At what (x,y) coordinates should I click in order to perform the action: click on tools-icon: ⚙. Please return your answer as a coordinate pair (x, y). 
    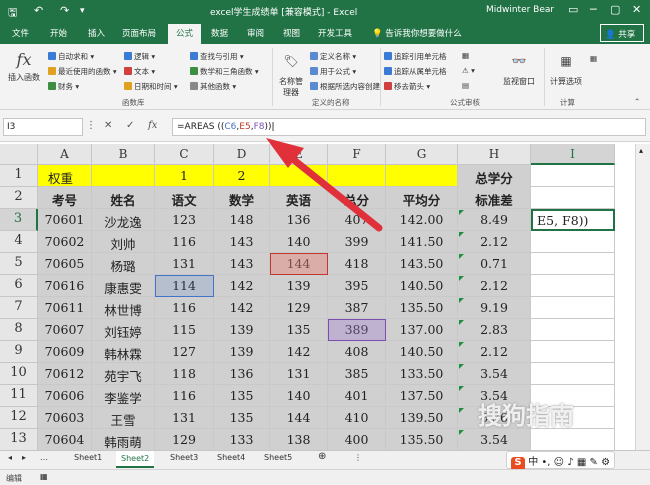
    Looking at the image, I should click on (606, 462).